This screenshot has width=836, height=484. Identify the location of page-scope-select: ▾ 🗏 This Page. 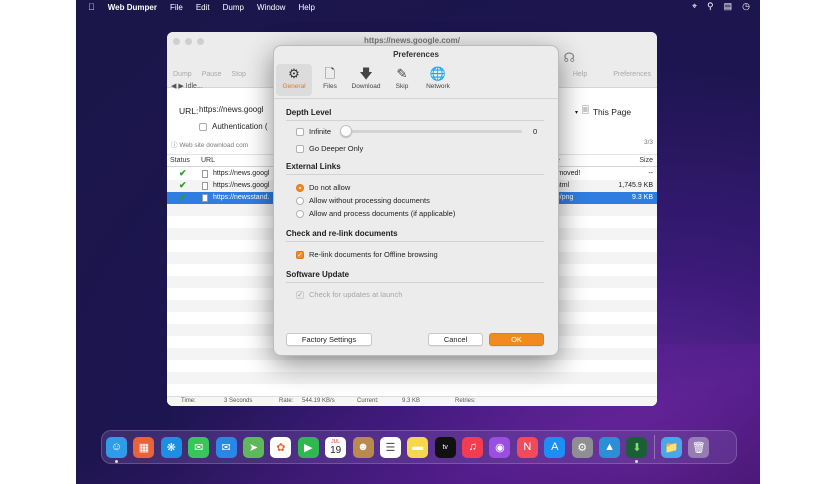
(603, 112).